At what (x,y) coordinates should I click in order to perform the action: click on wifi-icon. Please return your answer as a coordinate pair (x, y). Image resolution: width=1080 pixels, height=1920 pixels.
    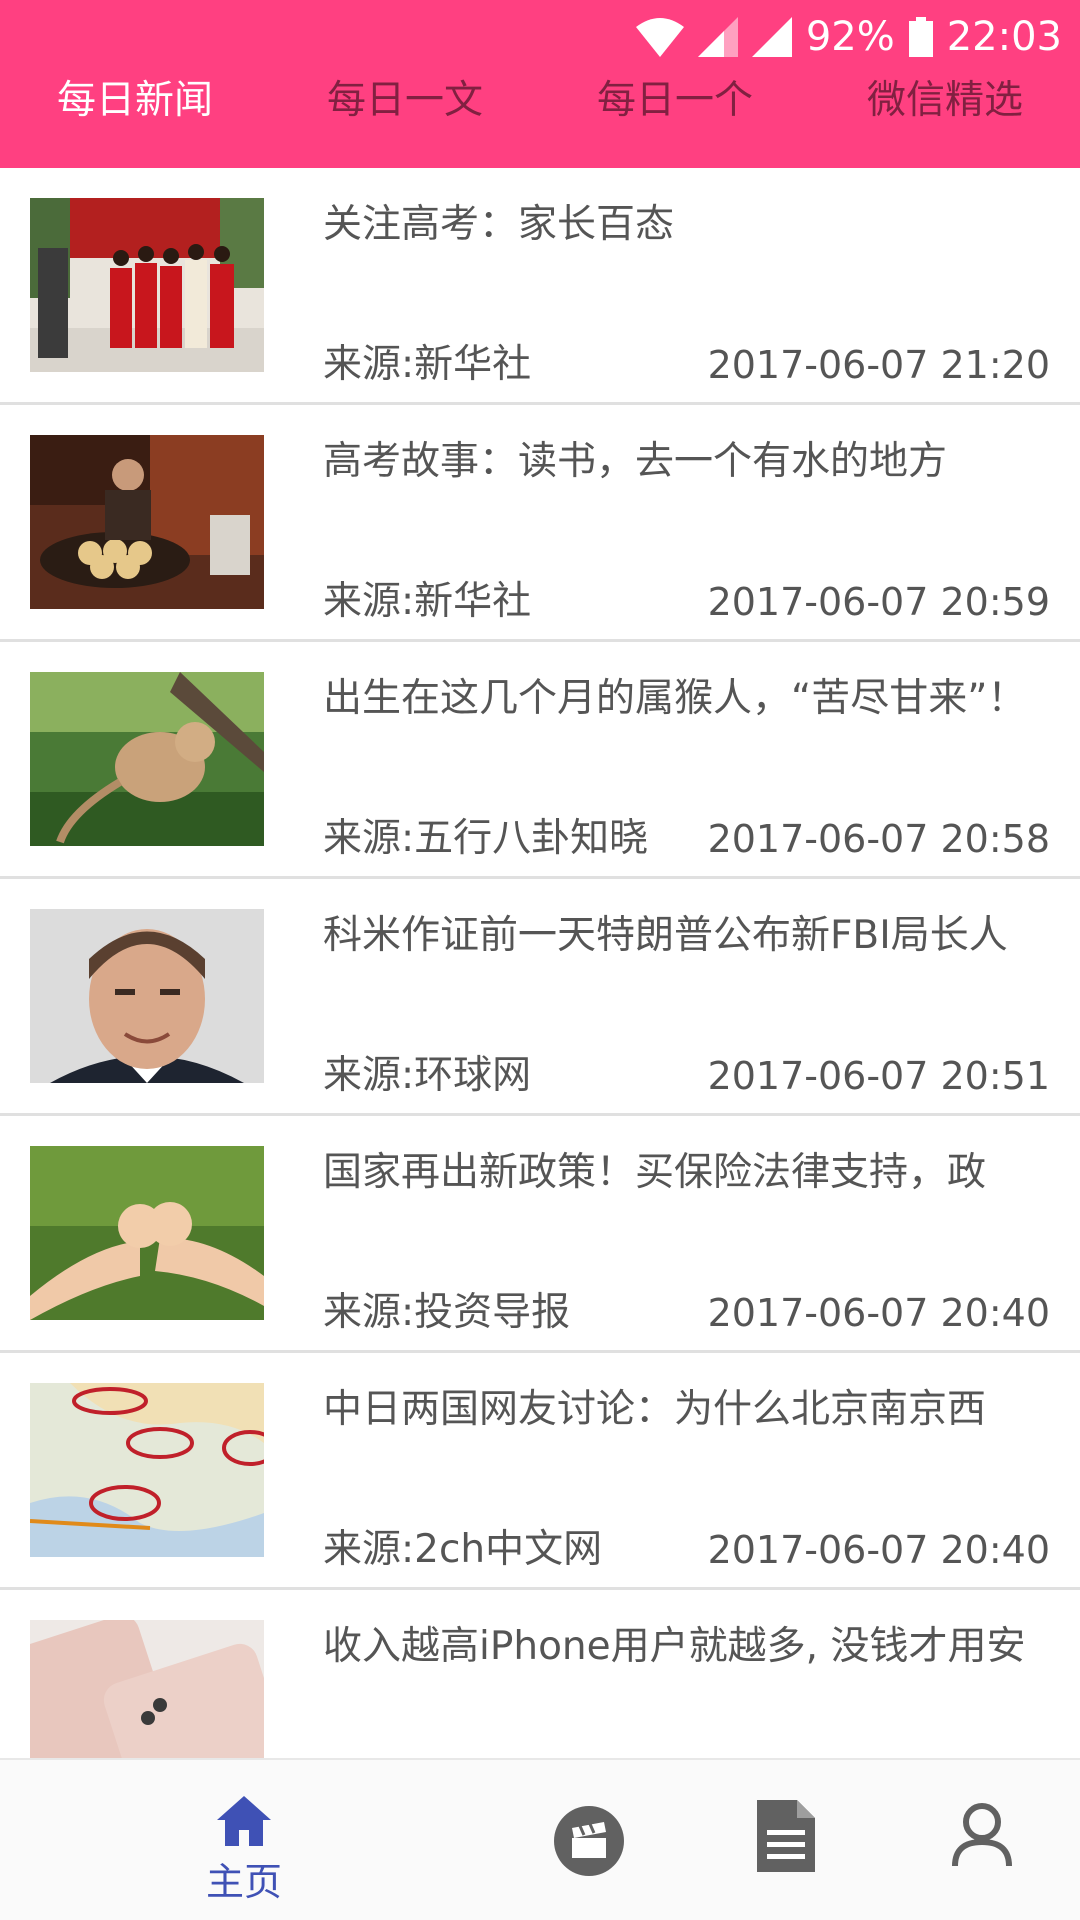
    Looking at the image, I should click on (659, 37).